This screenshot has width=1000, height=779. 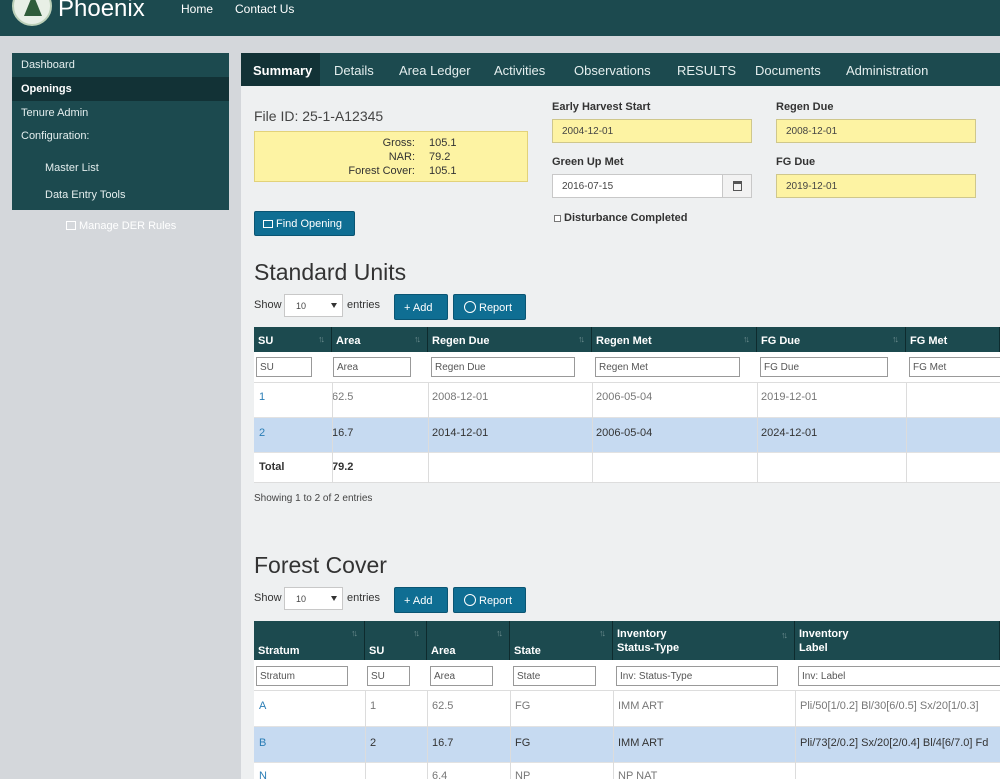 What do you see at coordinates (627, 468) in the screenshot?
I see `table-total-row: Total 79.2` at bounding box center [627, 468].